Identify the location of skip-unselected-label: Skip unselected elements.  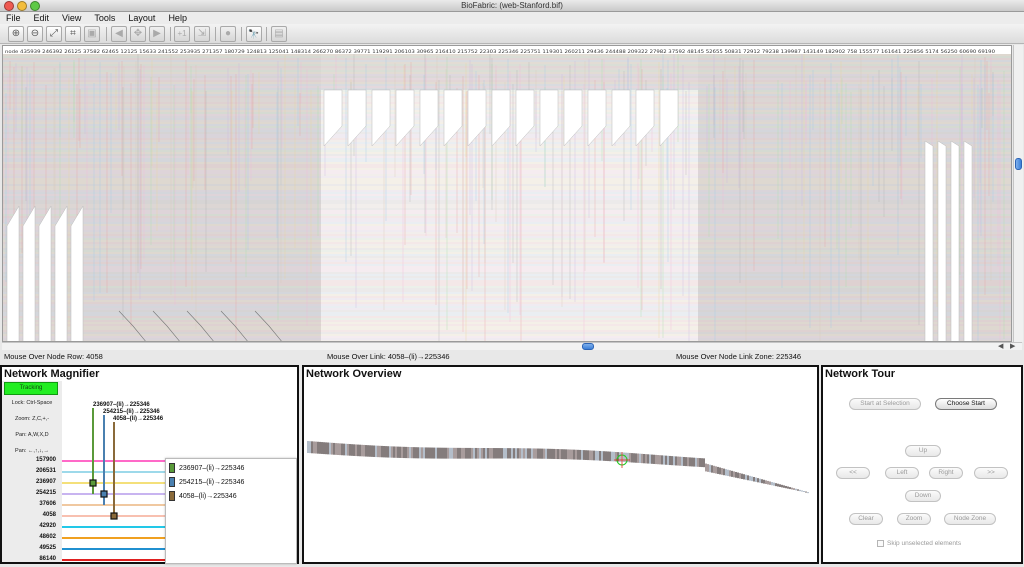
(924, 543).